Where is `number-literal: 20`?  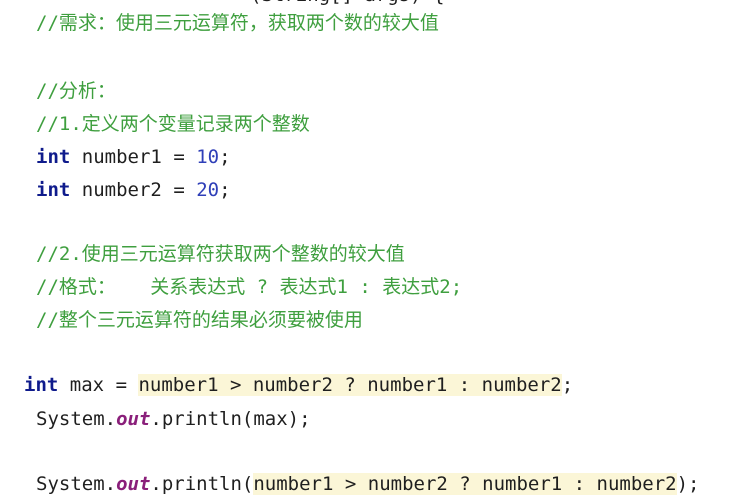
number-literal: 20 is located at coordinates (208, 190).